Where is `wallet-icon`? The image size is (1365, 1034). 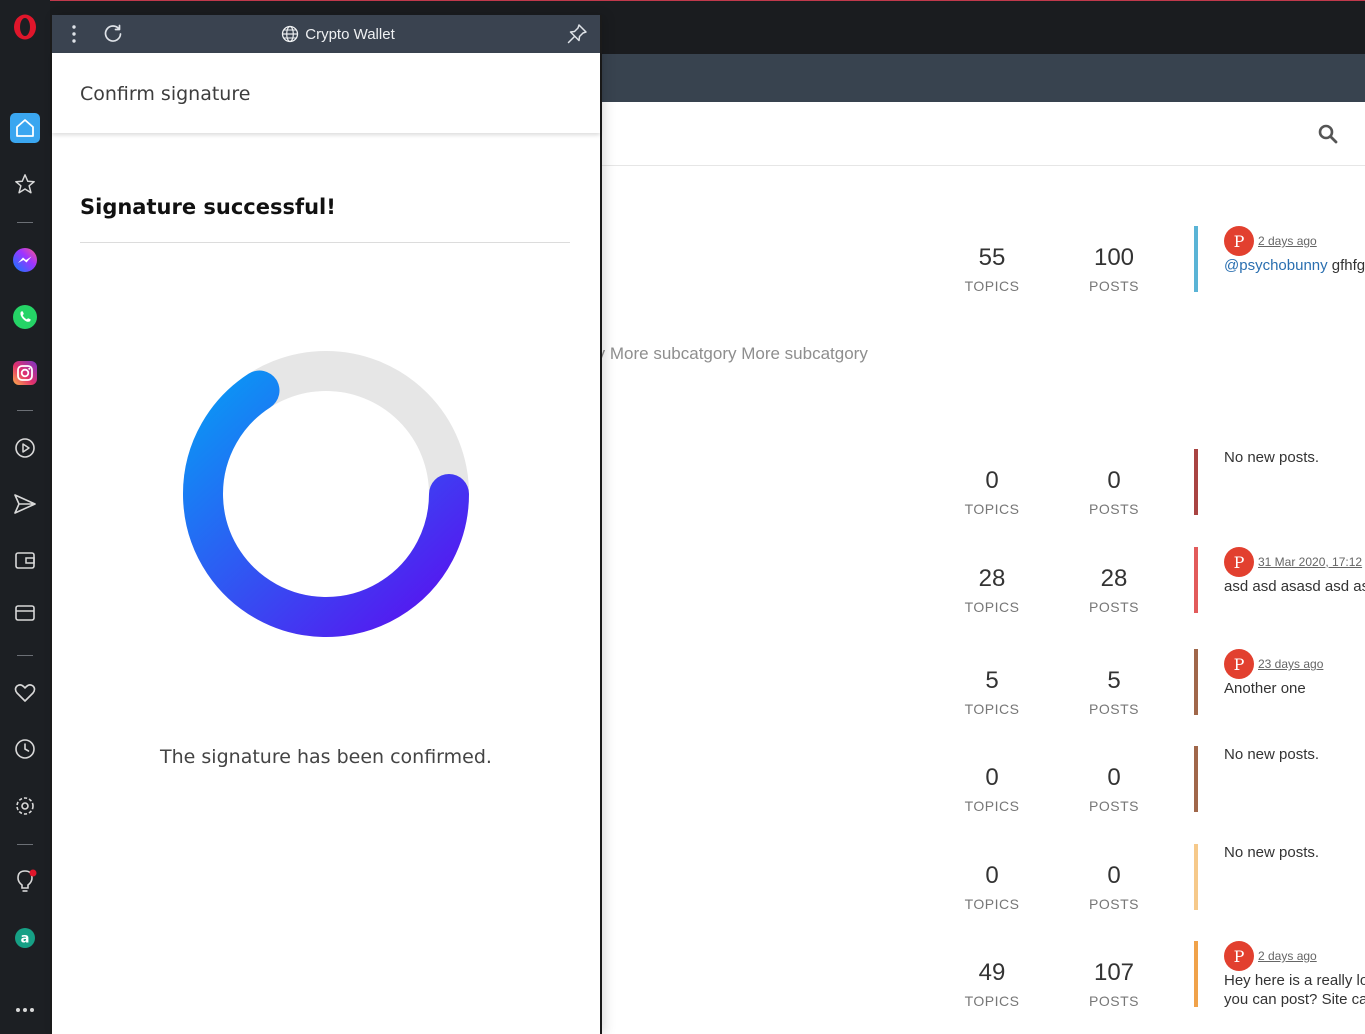 wallet-icon is located at coordinates (25, 560).